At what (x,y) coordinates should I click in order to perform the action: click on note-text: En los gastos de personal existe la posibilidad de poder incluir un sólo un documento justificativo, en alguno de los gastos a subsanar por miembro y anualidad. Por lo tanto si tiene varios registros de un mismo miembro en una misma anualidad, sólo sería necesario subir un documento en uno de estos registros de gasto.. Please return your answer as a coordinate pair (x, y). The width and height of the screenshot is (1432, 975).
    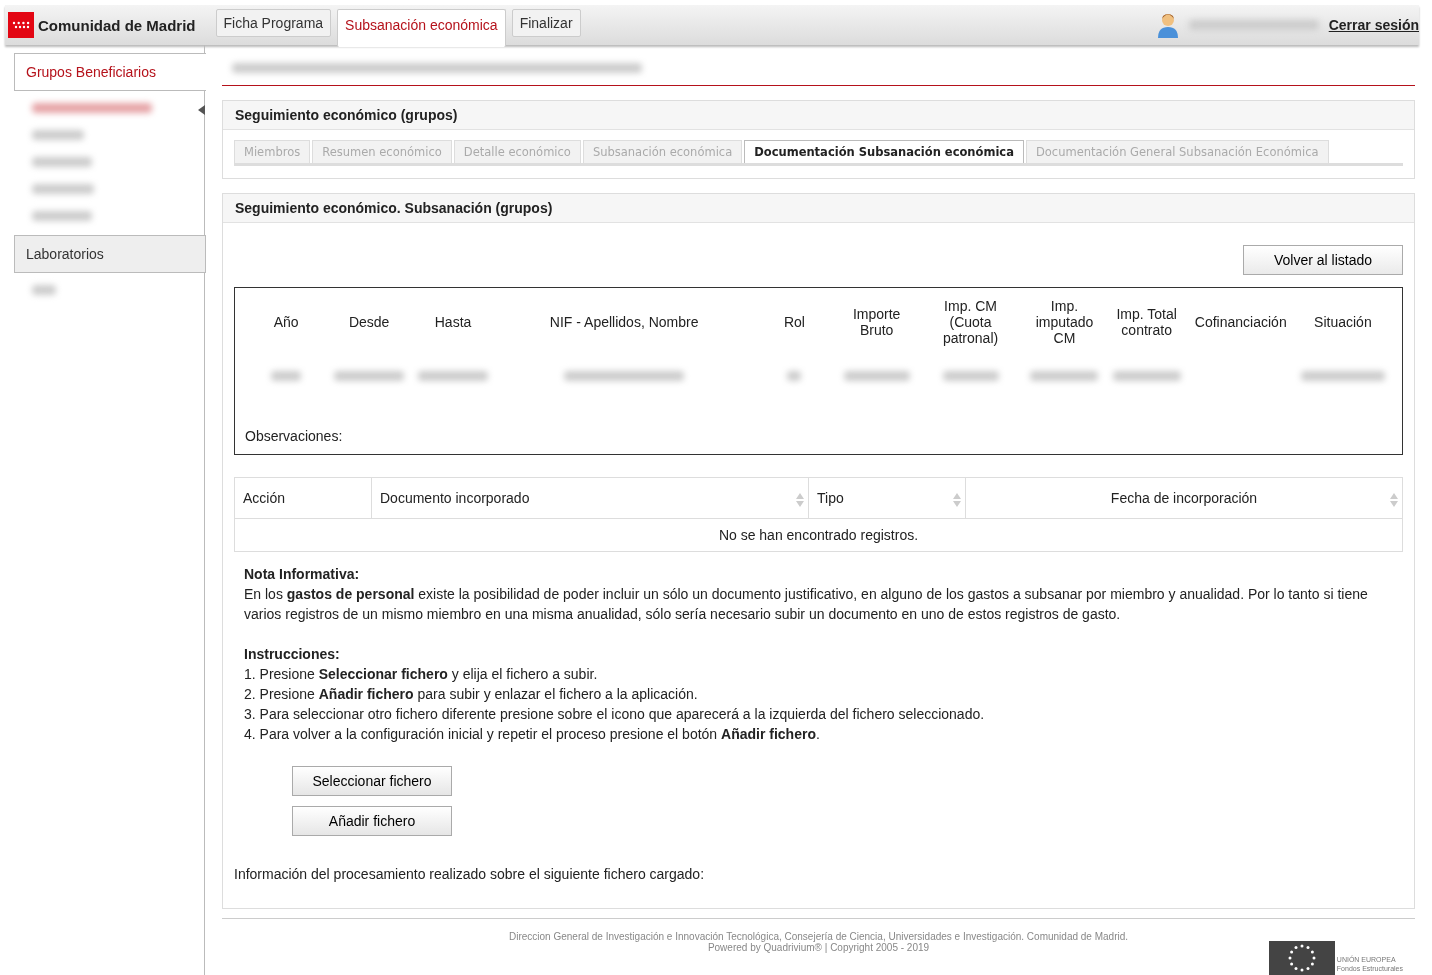
    Looking at the image, I should click on (806, 604).